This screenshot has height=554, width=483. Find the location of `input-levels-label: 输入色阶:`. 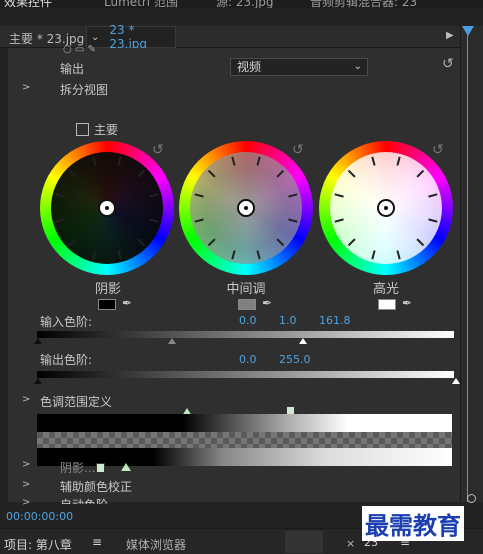

input-levels-label: 输入色阶: is located at coordinates (66, 322).